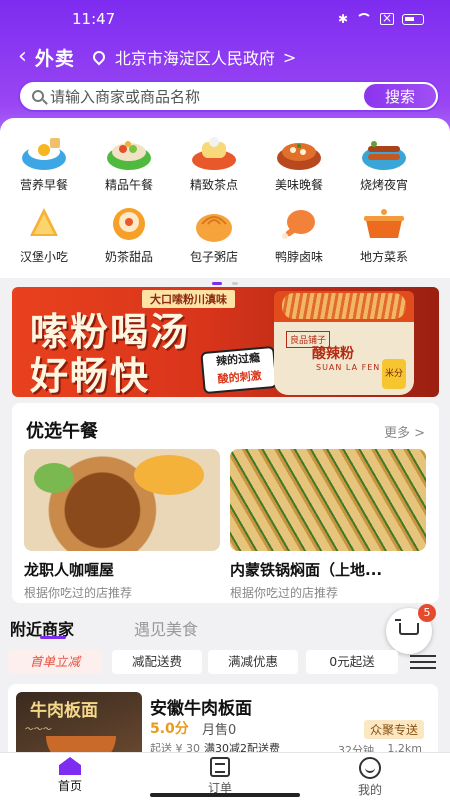 Image resolution: width=450 pixels, height=800 pixels. What do you see at coordinates (239, 370) in the screenshot?
I see `banner-sticker: 辣的过瘾 酸的刺激` at bounding box center [239, 370].